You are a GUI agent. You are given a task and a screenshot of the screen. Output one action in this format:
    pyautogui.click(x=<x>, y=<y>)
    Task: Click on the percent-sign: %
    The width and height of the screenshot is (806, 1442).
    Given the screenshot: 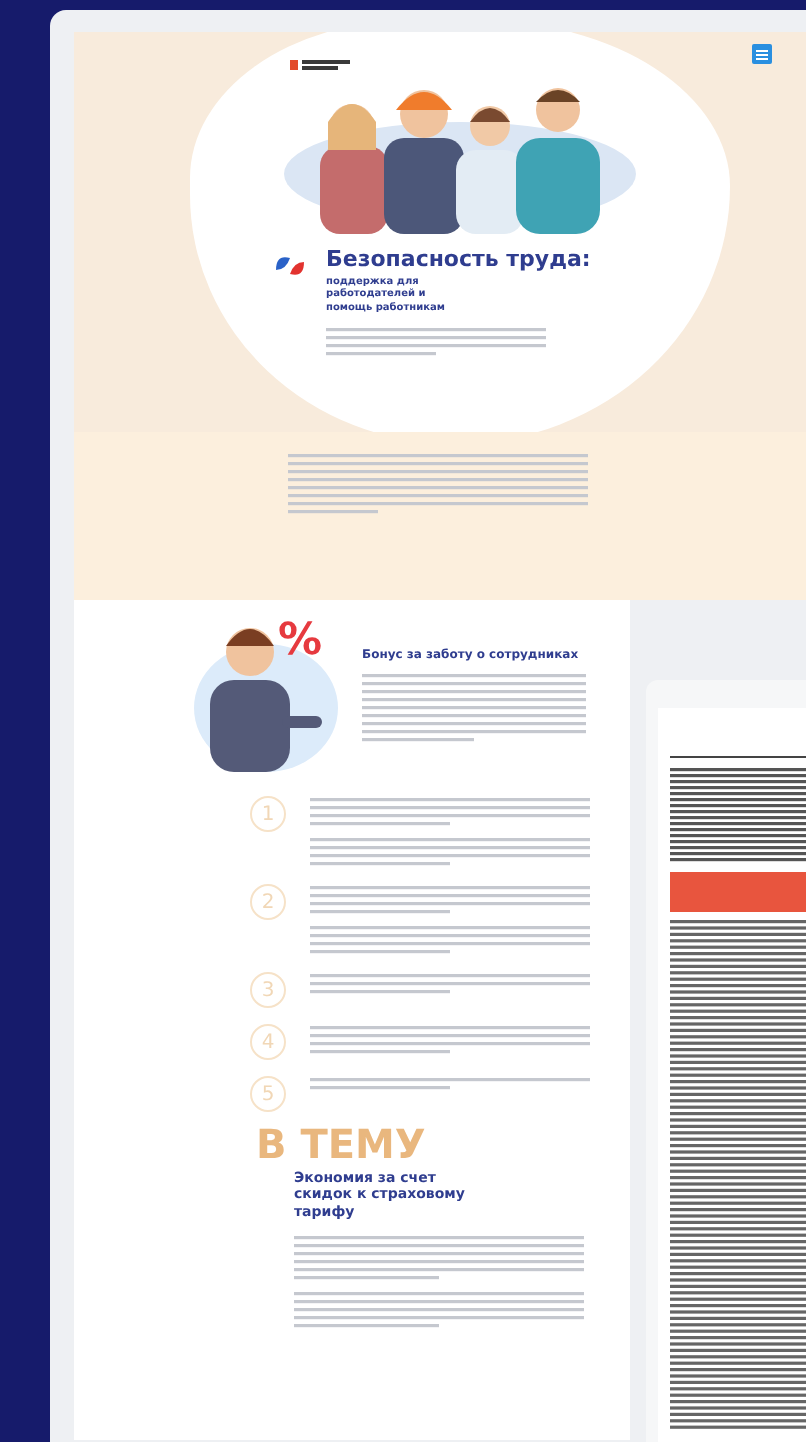 What is the action you would take?
    pyautogui.click(x=300, y=641)
    